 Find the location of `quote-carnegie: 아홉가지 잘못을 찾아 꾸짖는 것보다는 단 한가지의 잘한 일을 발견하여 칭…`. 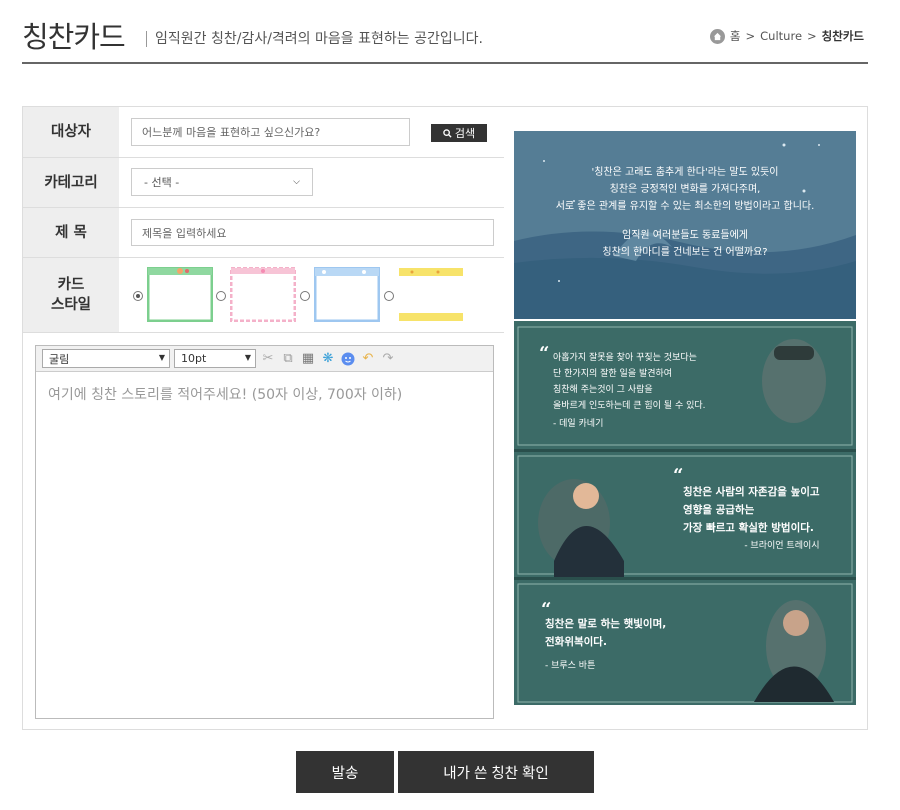

quote-carnegie: 아홉가지 잘못을 찾아 꾸짖는 것보다는 단 한가지의 잘한 일을 발견하여 칭… is located at coordinates (629, 391).